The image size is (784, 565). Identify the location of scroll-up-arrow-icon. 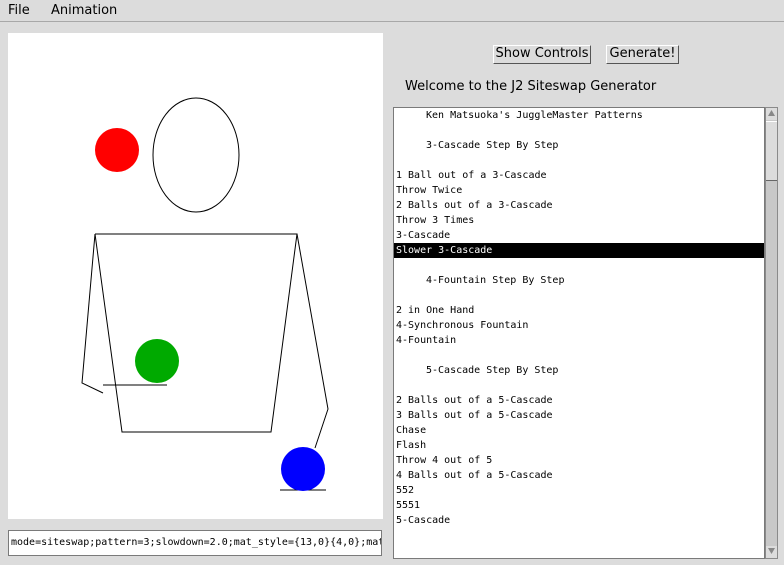
(771, 114).